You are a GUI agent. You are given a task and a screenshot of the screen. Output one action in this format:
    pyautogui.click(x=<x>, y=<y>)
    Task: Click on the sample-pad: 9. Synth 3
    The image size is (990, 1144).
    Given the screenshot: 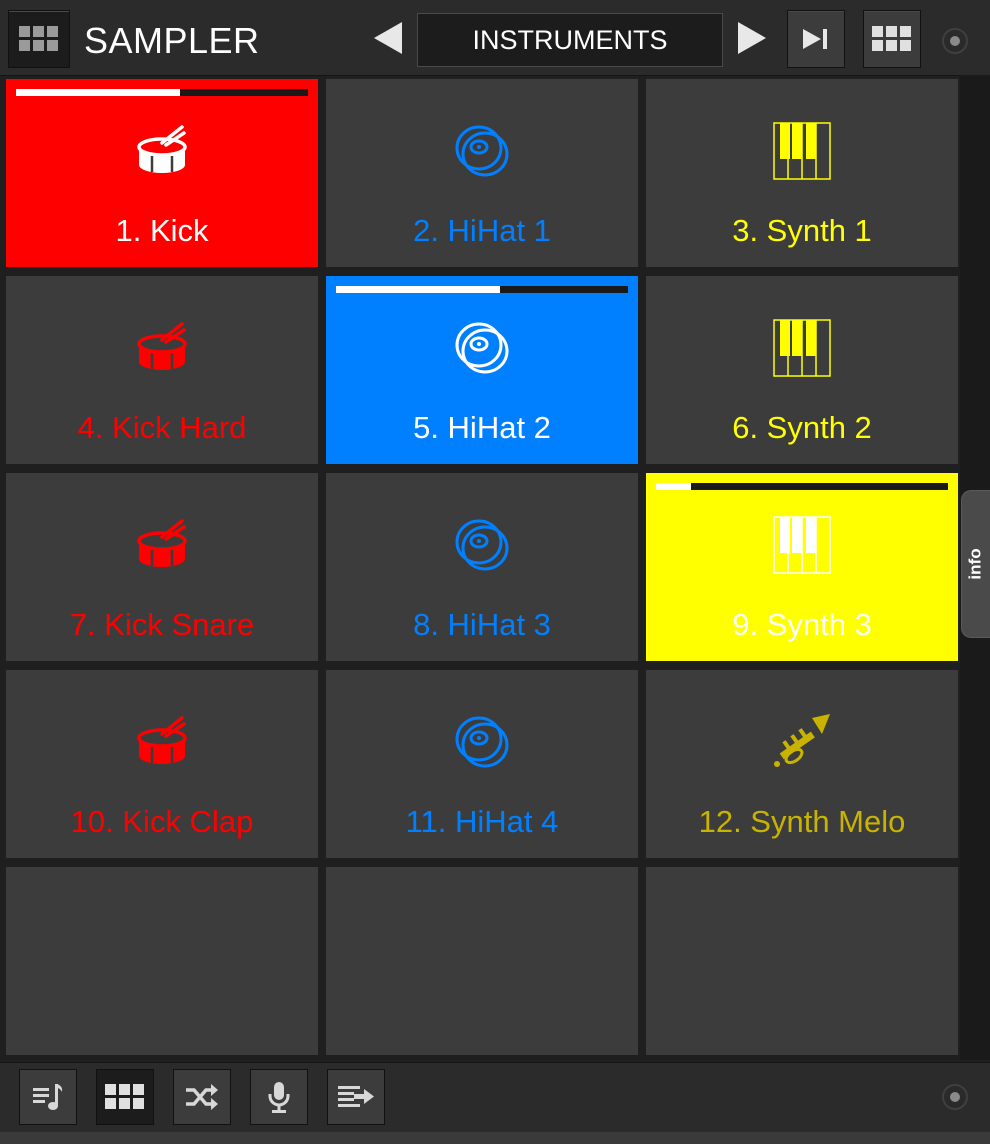 What is the action you would take?
    pyautogui.click(x=802, y=567)
    